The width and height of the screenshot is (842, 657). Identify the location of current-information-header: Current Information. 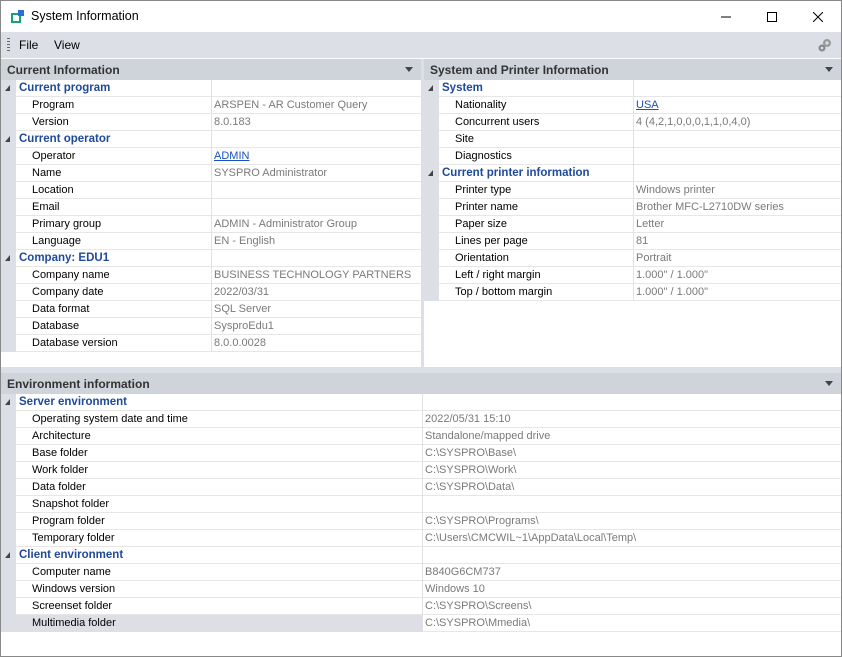
(211, 69).